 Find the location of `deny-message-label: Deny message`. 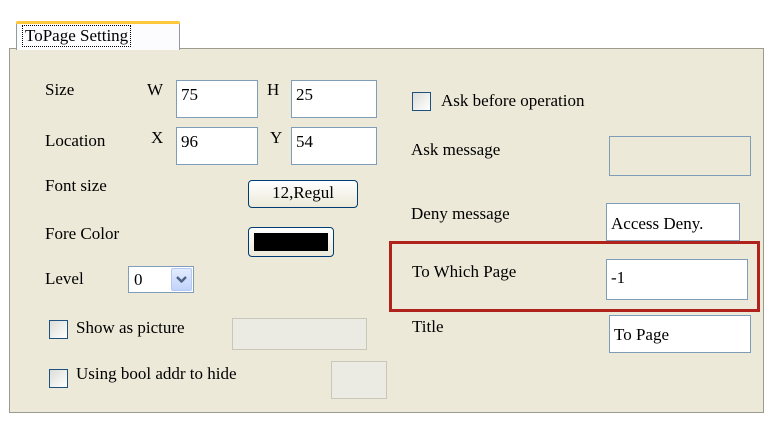

deny-message-label: Deny message is located at coordinates (460, 213).